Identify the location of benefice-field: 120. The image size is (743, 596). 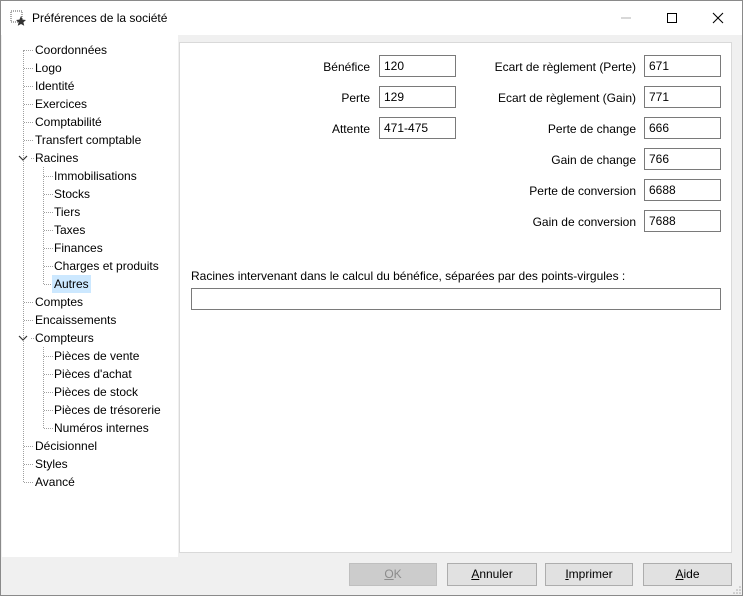
(417, 66).